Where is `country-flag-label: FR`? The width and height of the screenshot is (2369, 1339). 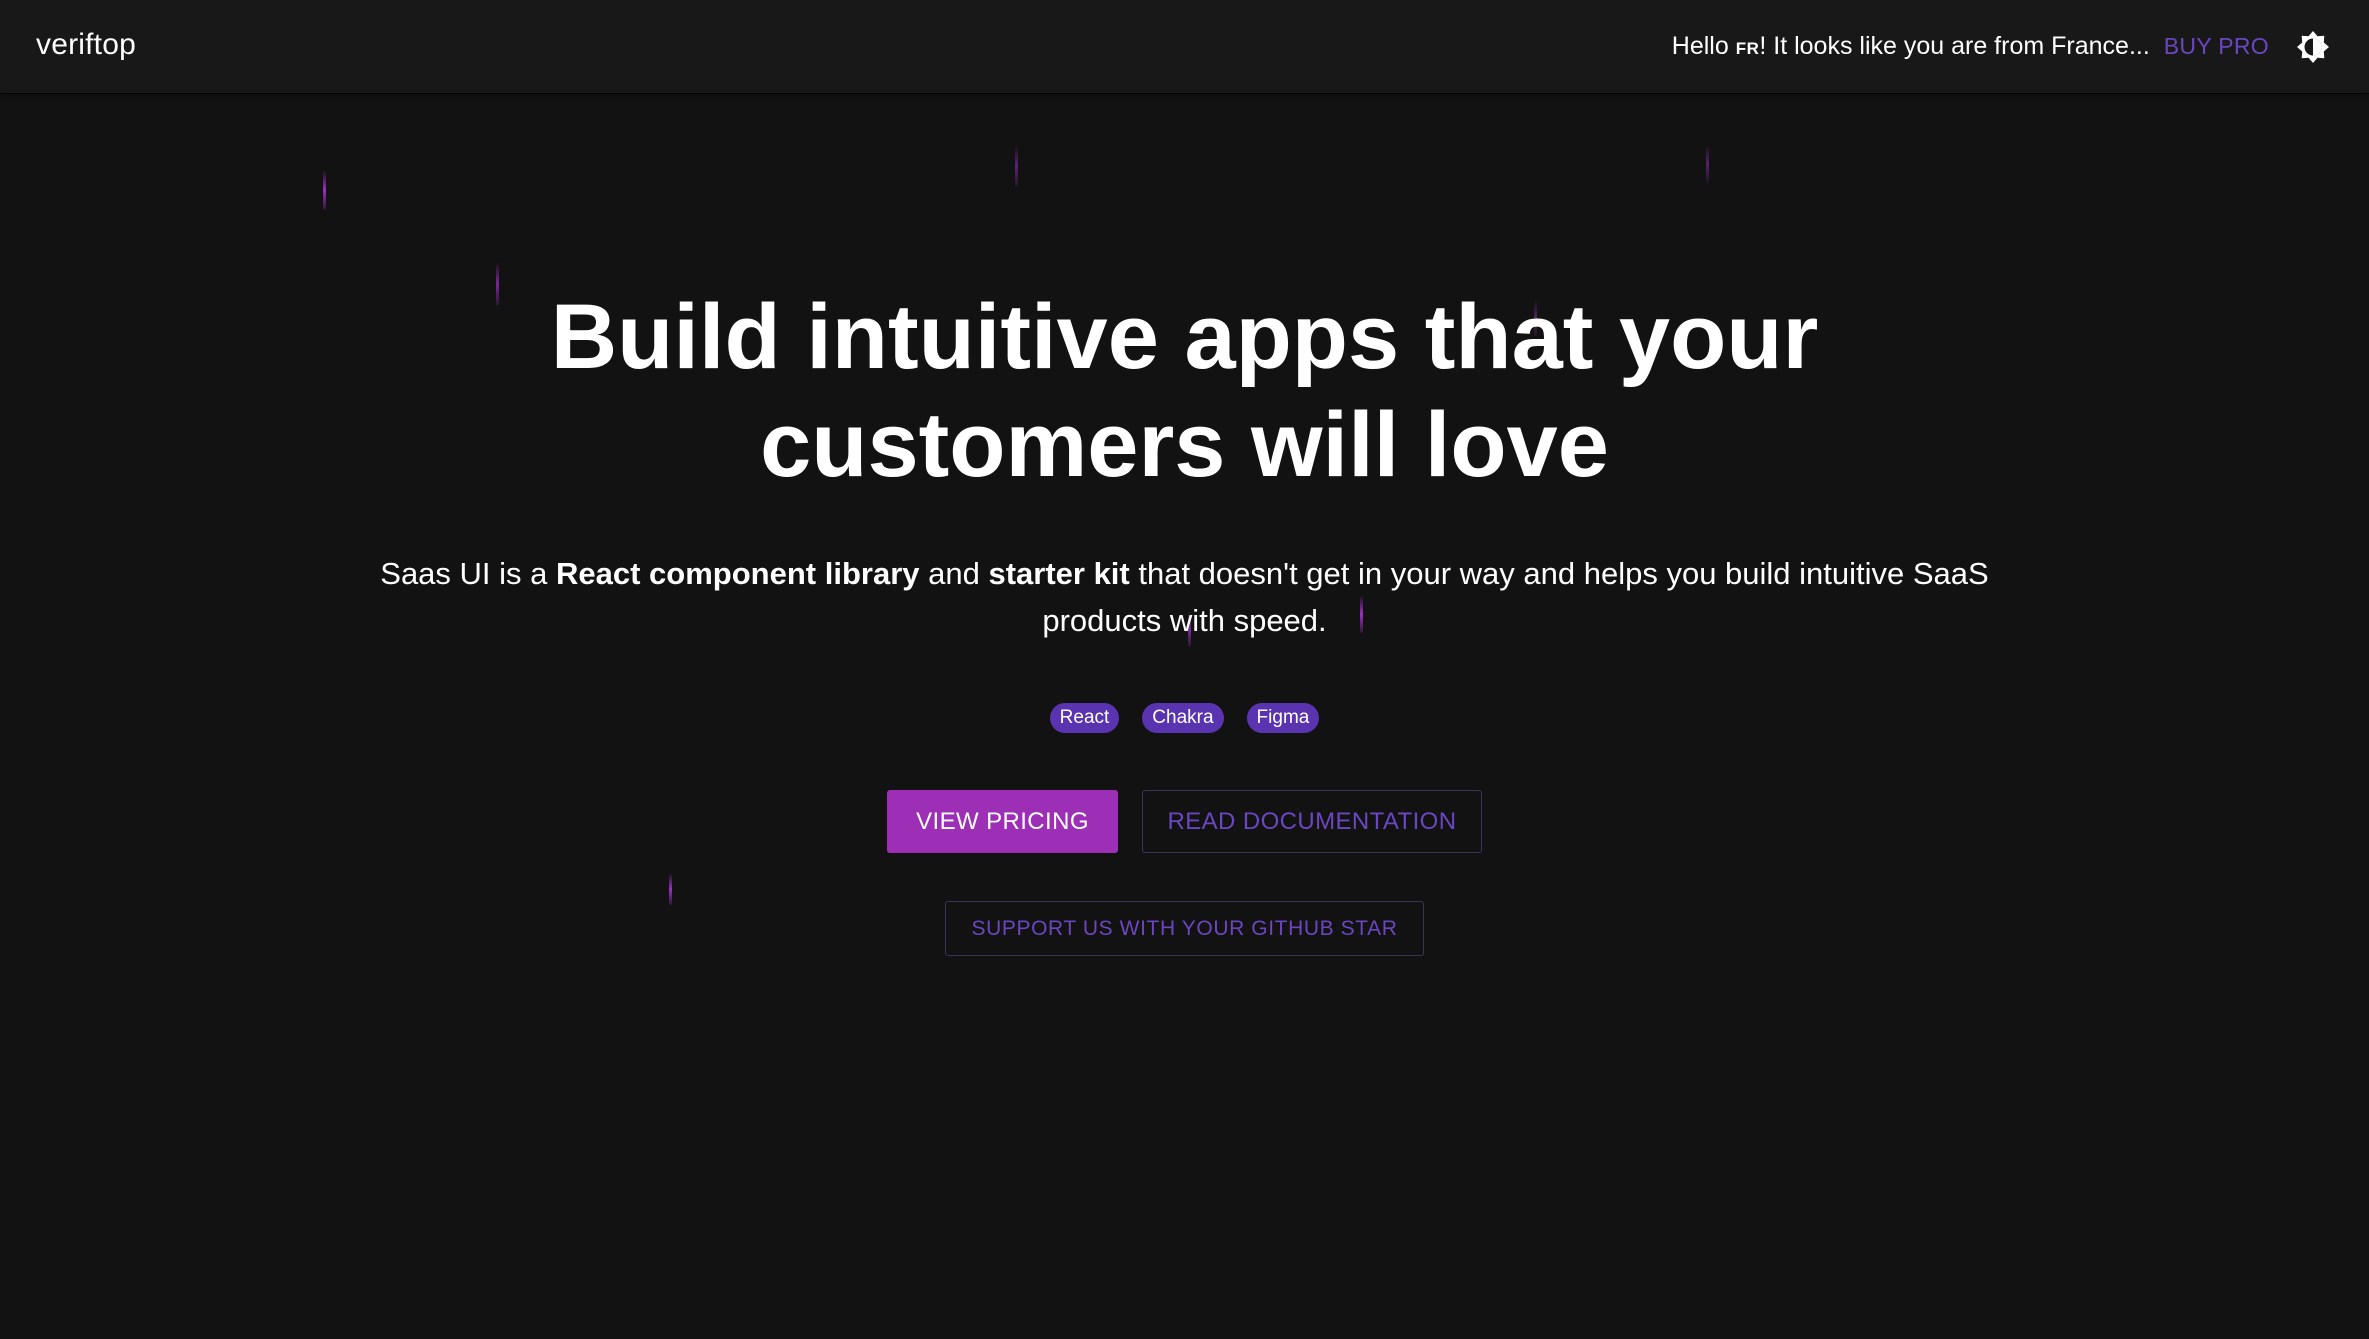
country-flag-label: FR is located at coordinates (1747, 48).